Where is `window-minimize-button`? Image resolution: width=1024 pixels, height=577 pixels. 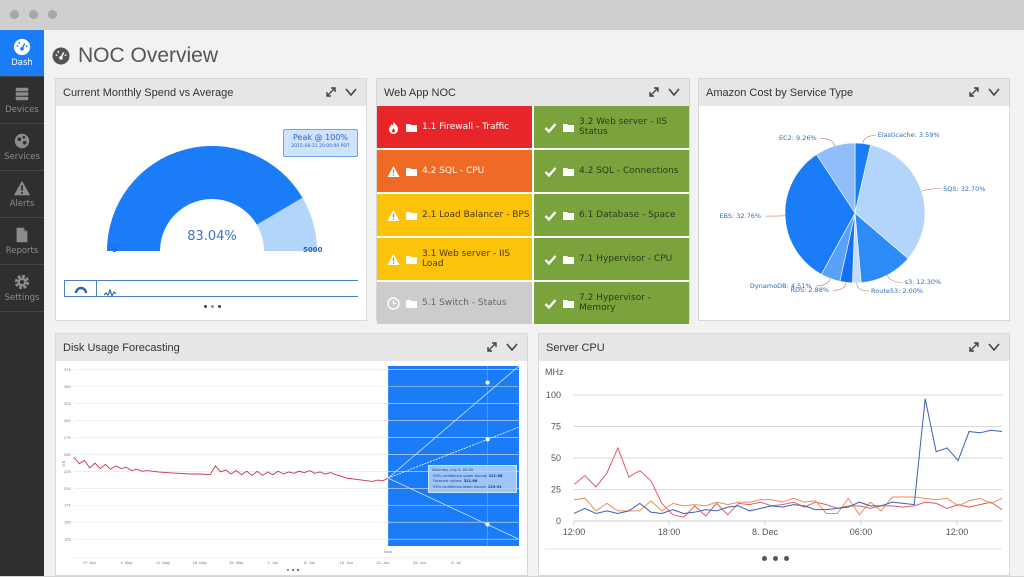
window-minimize-button is located at coordinates (33, 14).